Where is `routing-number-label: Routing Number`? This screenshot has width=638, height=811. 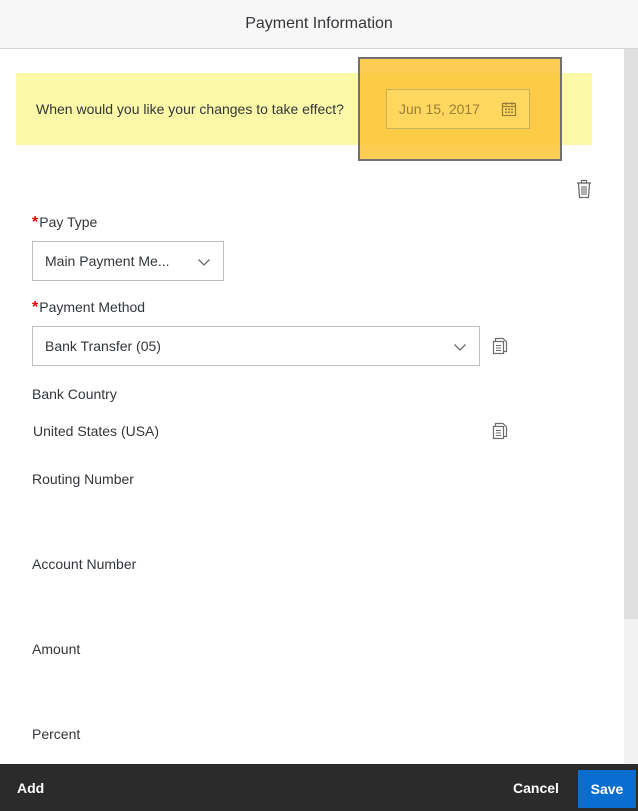
routing-number-label: Routing Number is located at coordinates (83, 479).